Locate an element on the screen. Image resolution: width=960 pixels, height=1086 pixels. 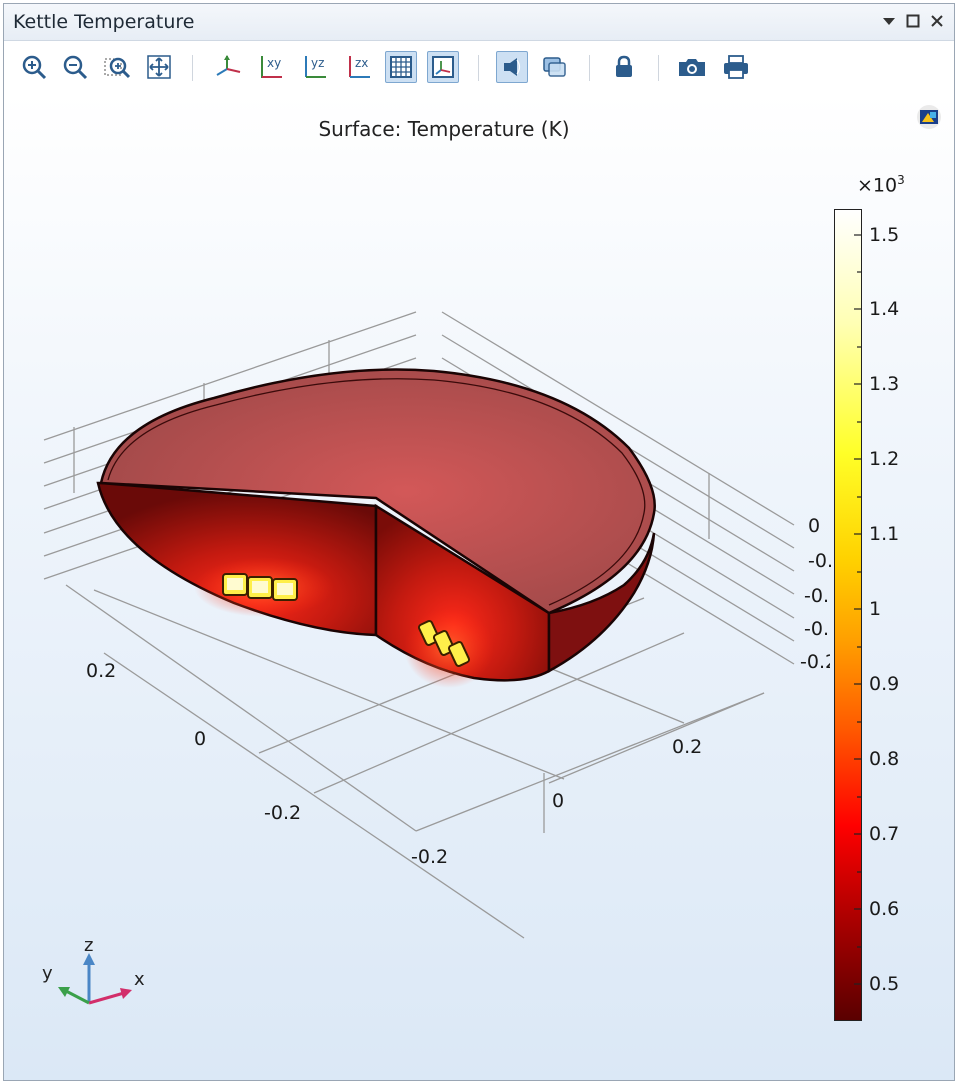
yz-view-icon: yz is located at coordinates (315, 67).